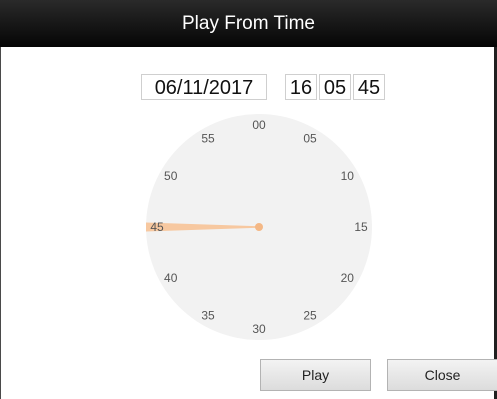 The width and height of the screenshot is (497, 399). Describe the element at coordinates (310, 139) in the screenshot. I see `clock-label-05: 05` at that location.